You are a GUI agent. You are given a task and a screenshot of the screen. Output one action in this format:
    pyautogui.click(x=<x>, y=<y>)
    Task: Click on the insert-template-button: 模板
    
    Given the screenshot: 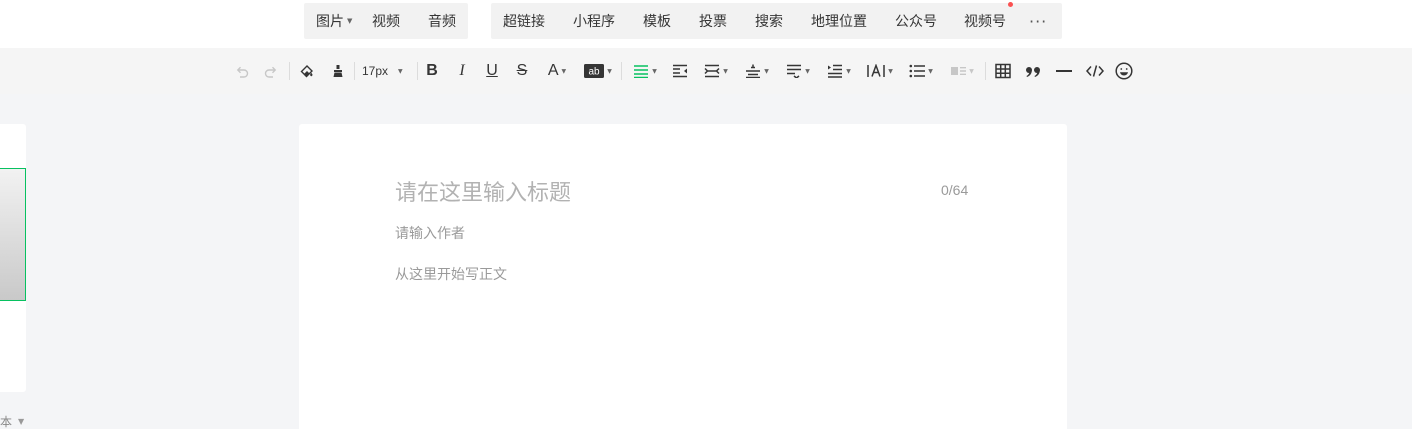 What is the action you would take?
    pyautogui.click(x=657, y=21)
    